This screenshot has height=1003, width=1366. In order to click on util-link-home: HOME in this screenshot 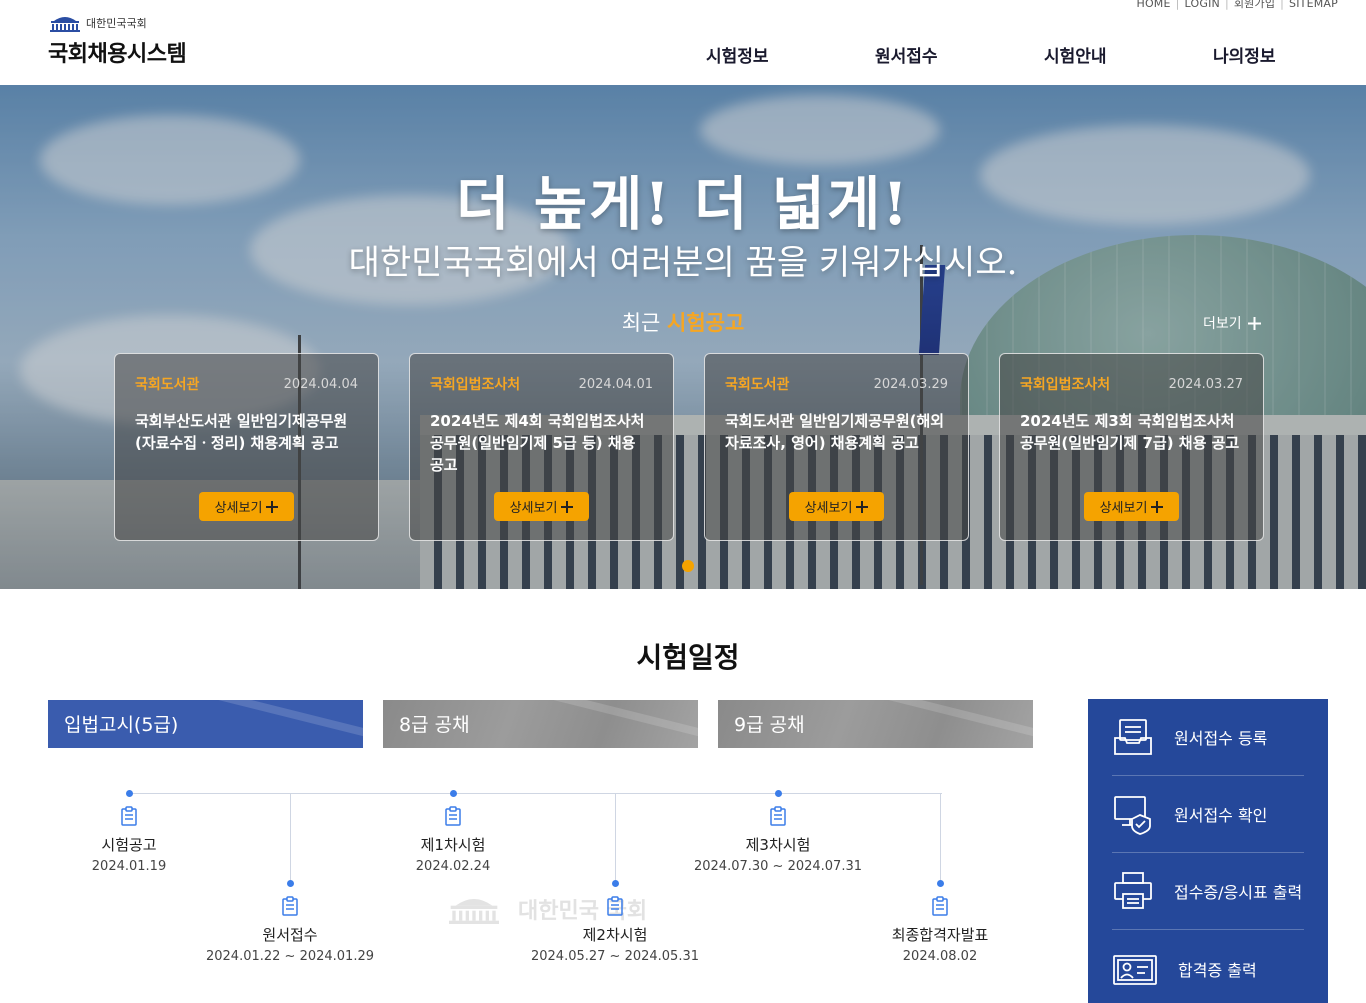, I will do `click(1153, 5)`.